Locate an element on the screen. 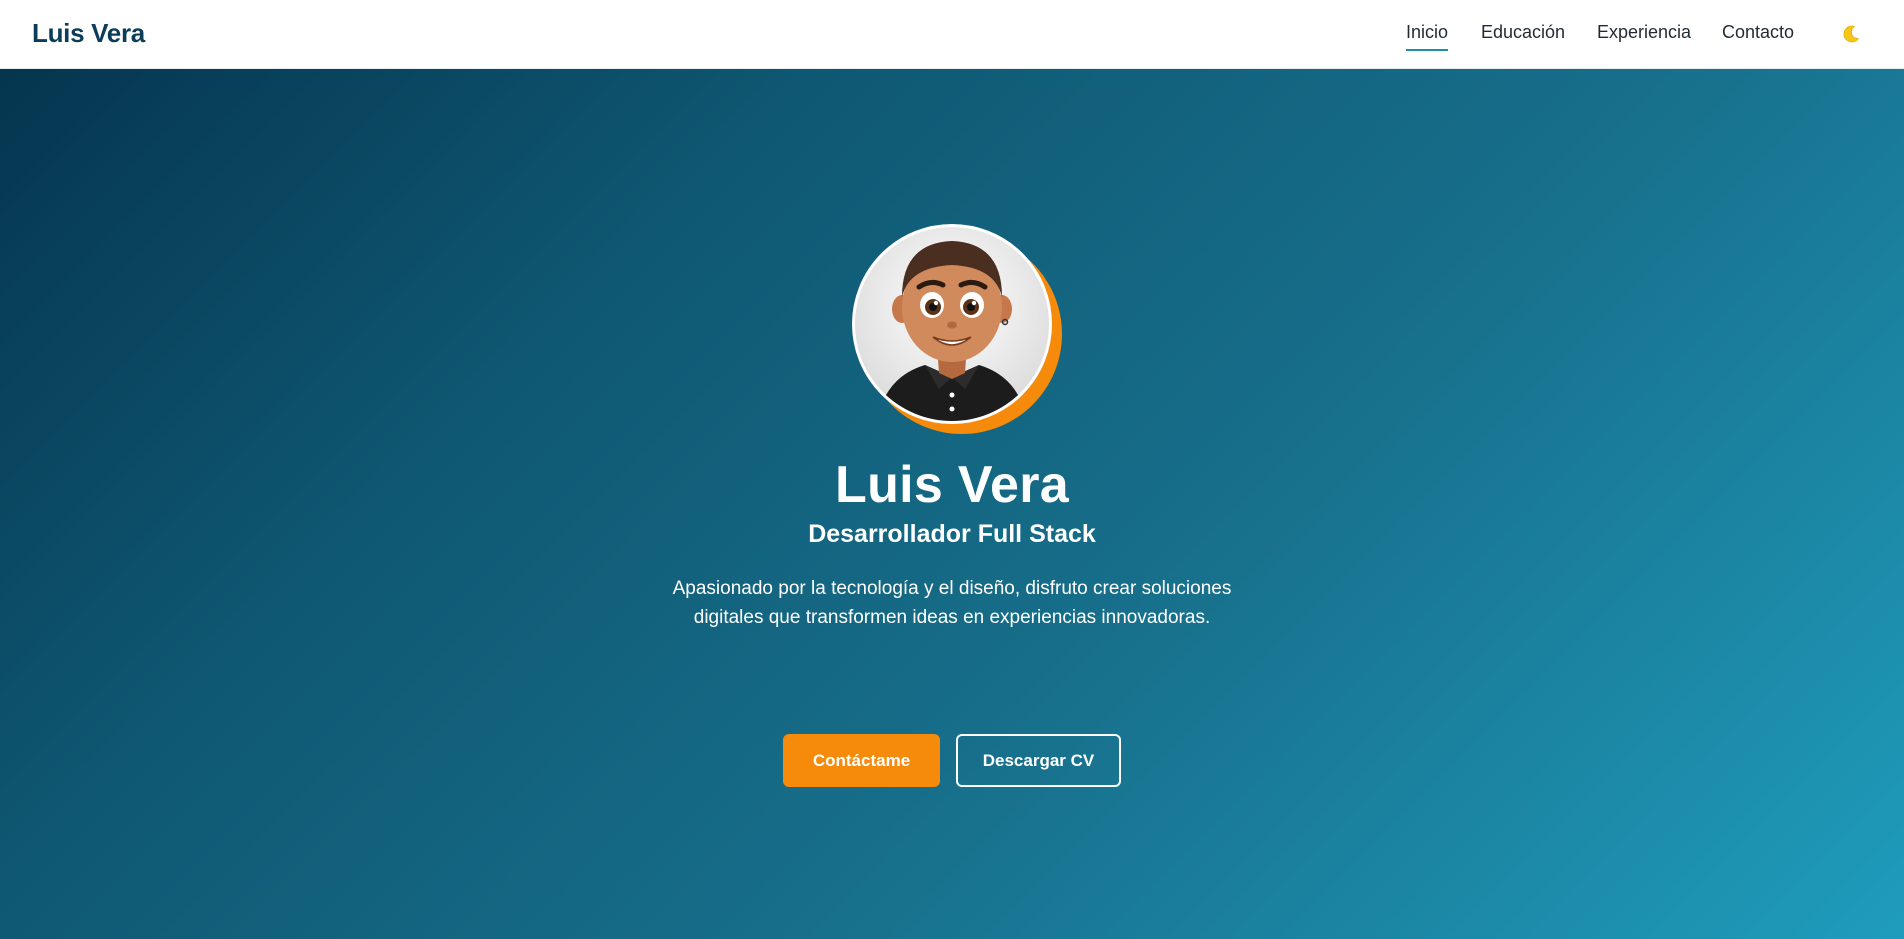 The height and width of the screenshot is (939, 1904). moon-icon is located at coordinates (1851, 35).